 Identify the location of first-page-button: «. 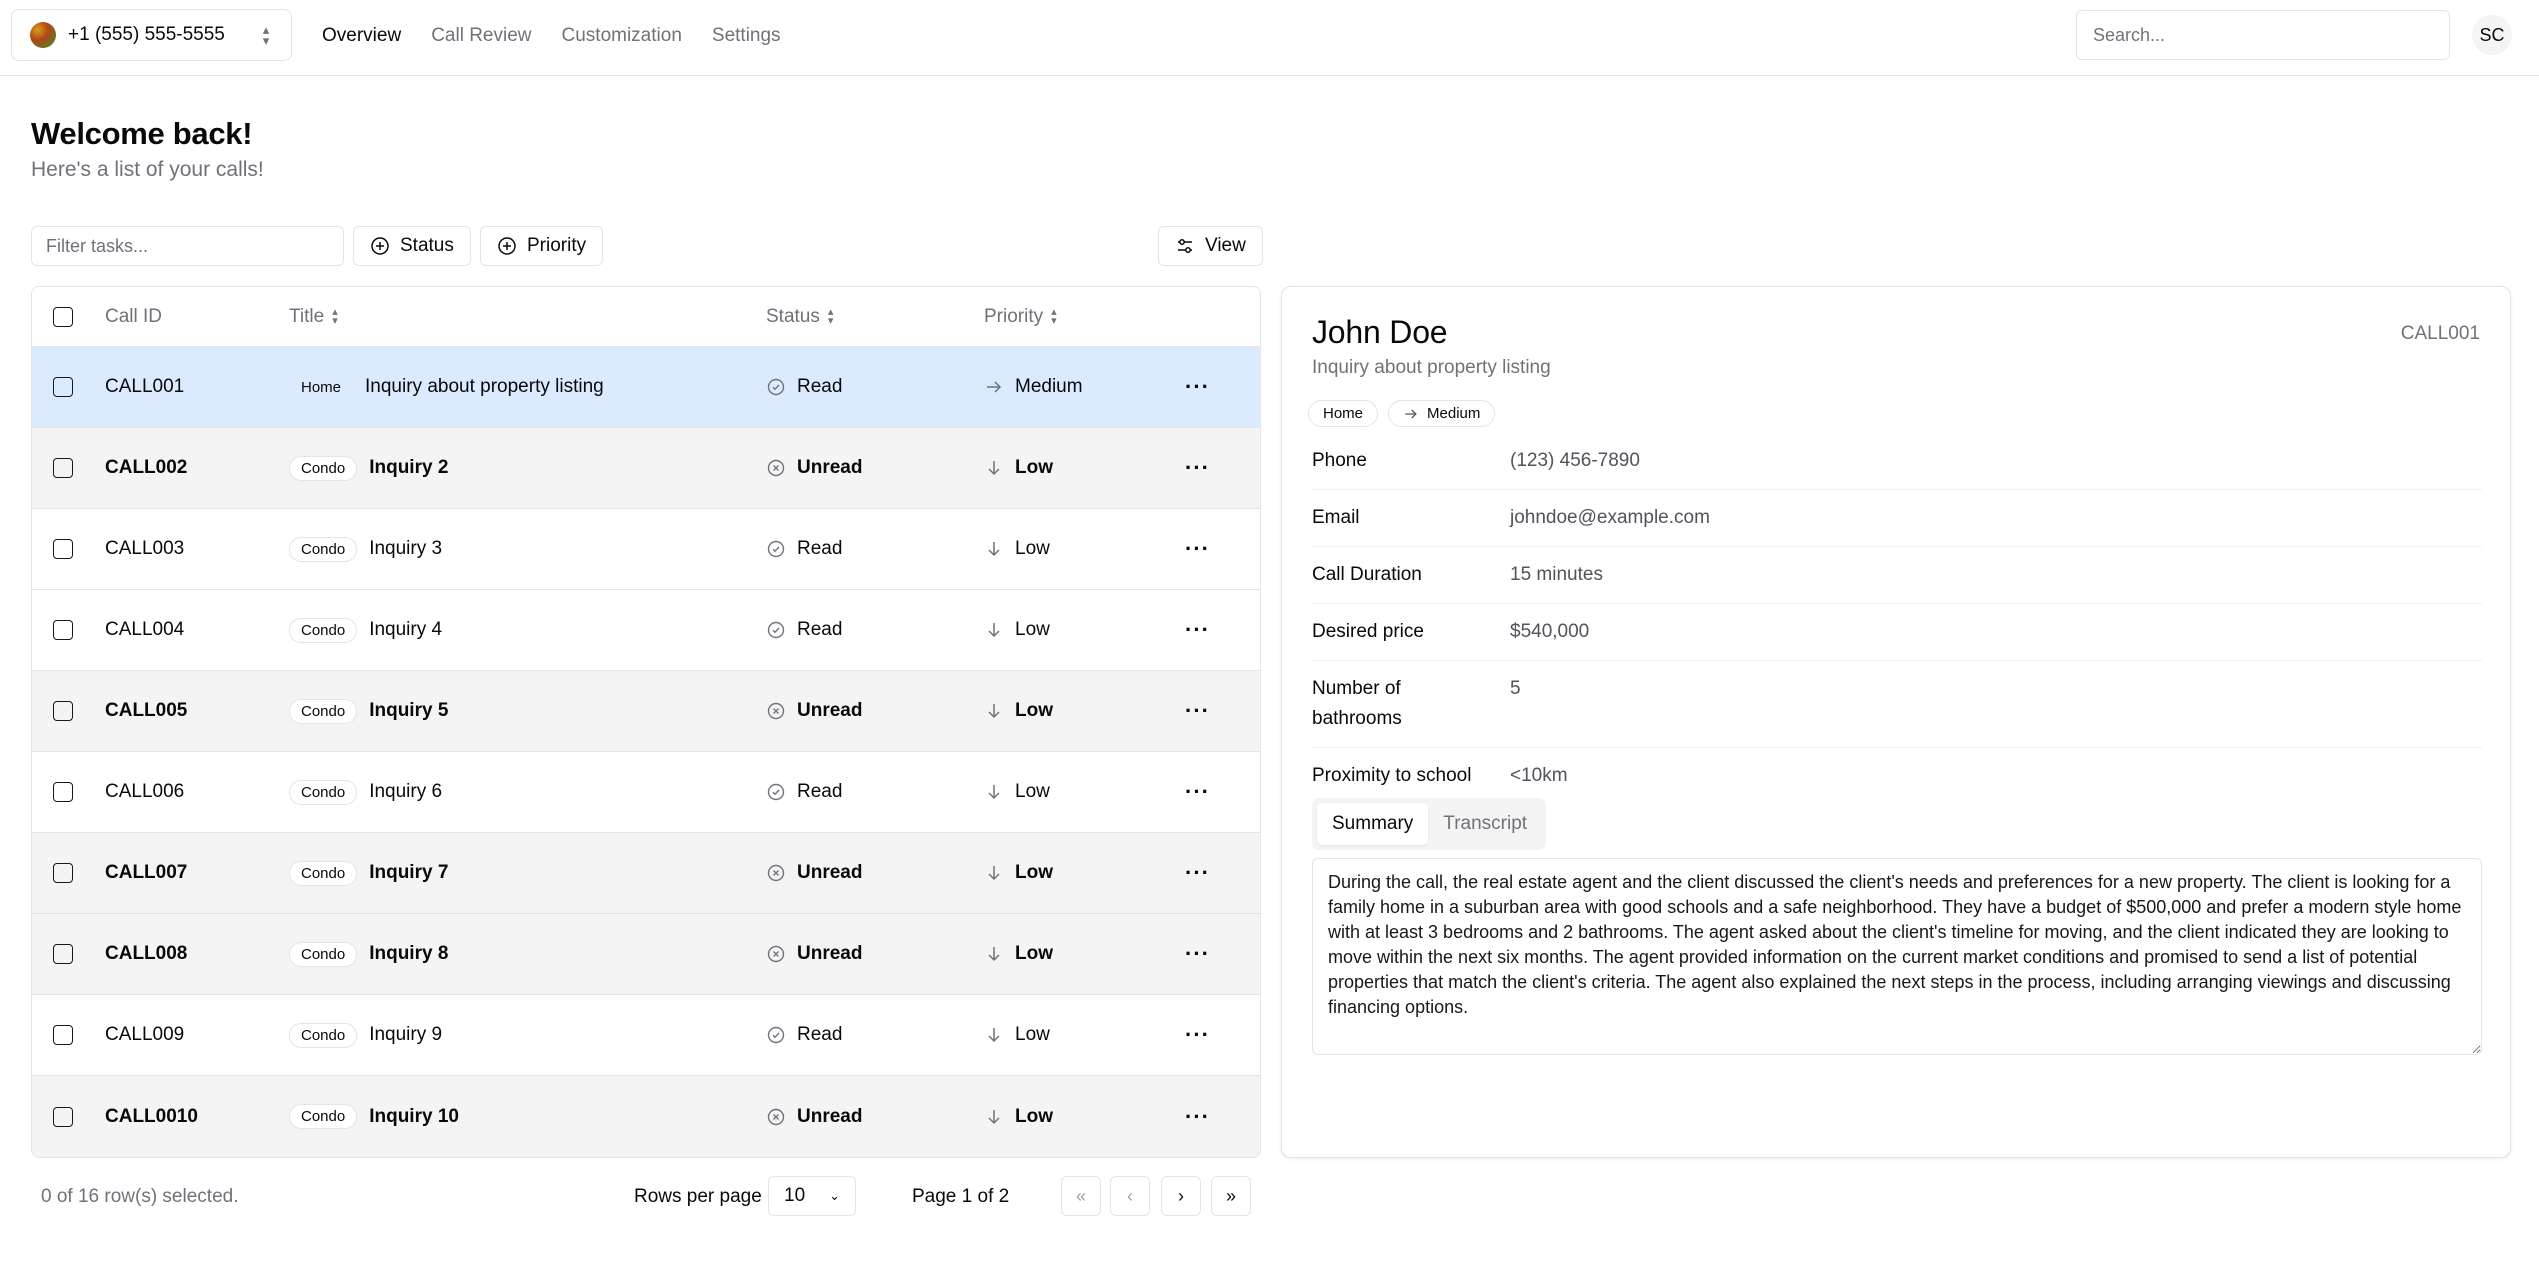
(1081, 1196).